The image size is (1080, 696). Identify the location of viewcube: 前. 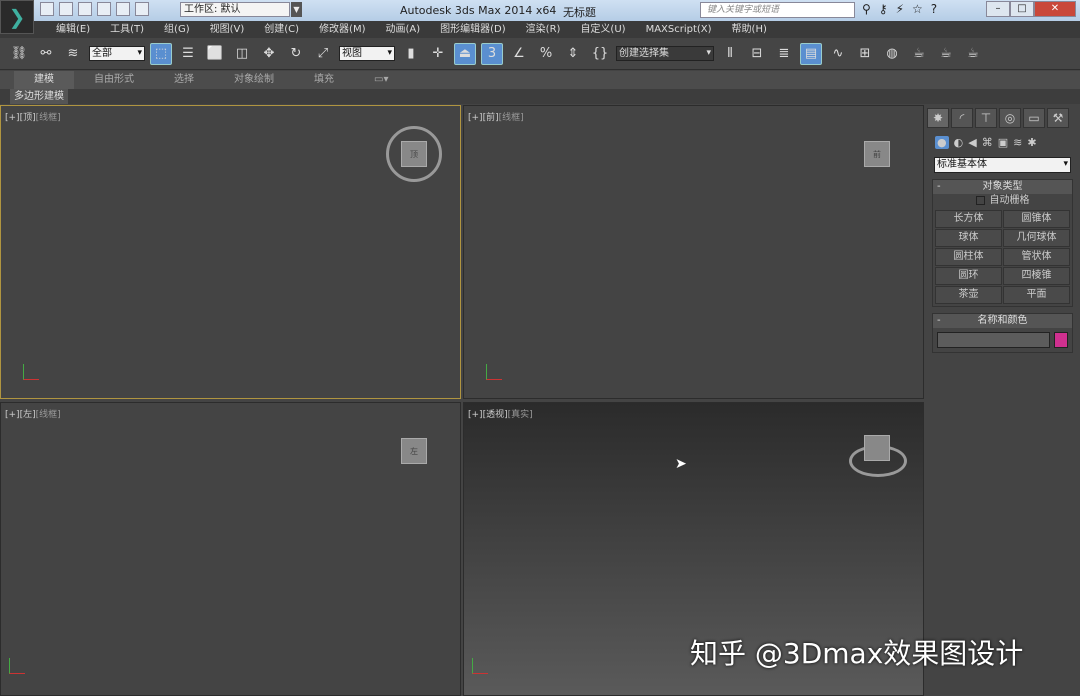
(877, 154).